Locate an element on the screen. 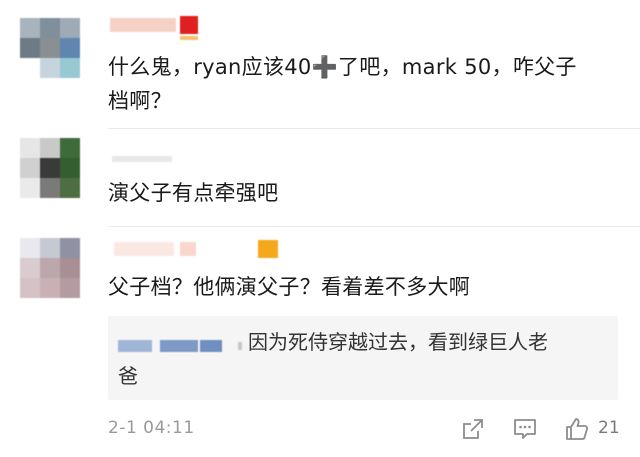  reply-username is located at coordinates (182, 346).